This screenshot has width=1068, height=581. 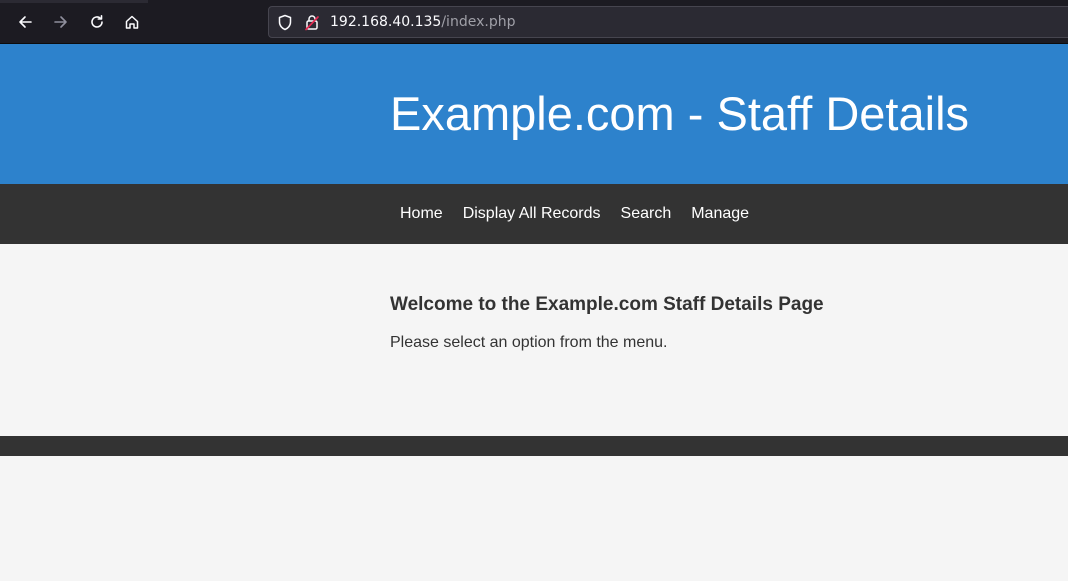 I want to click on back-button, so click(x=25, y=22).